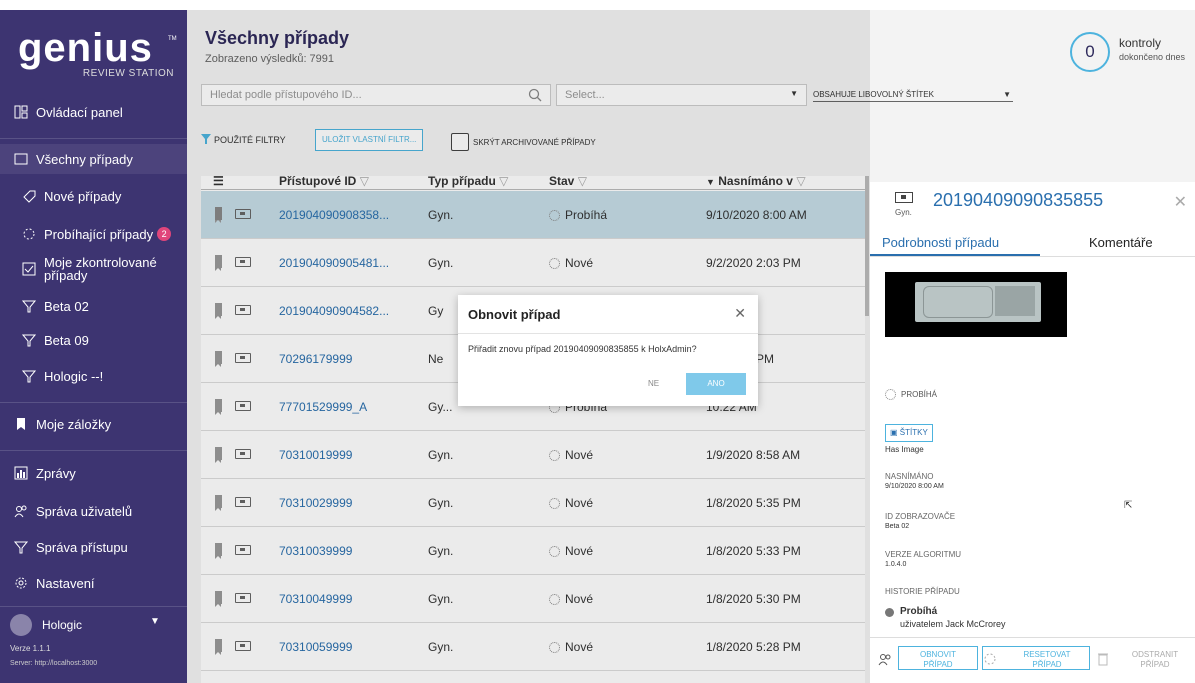 The image size is (1195, 683). Describe the element at coordinates (21, 424) in the screenshot. I see `bookmark-icon` at that location.